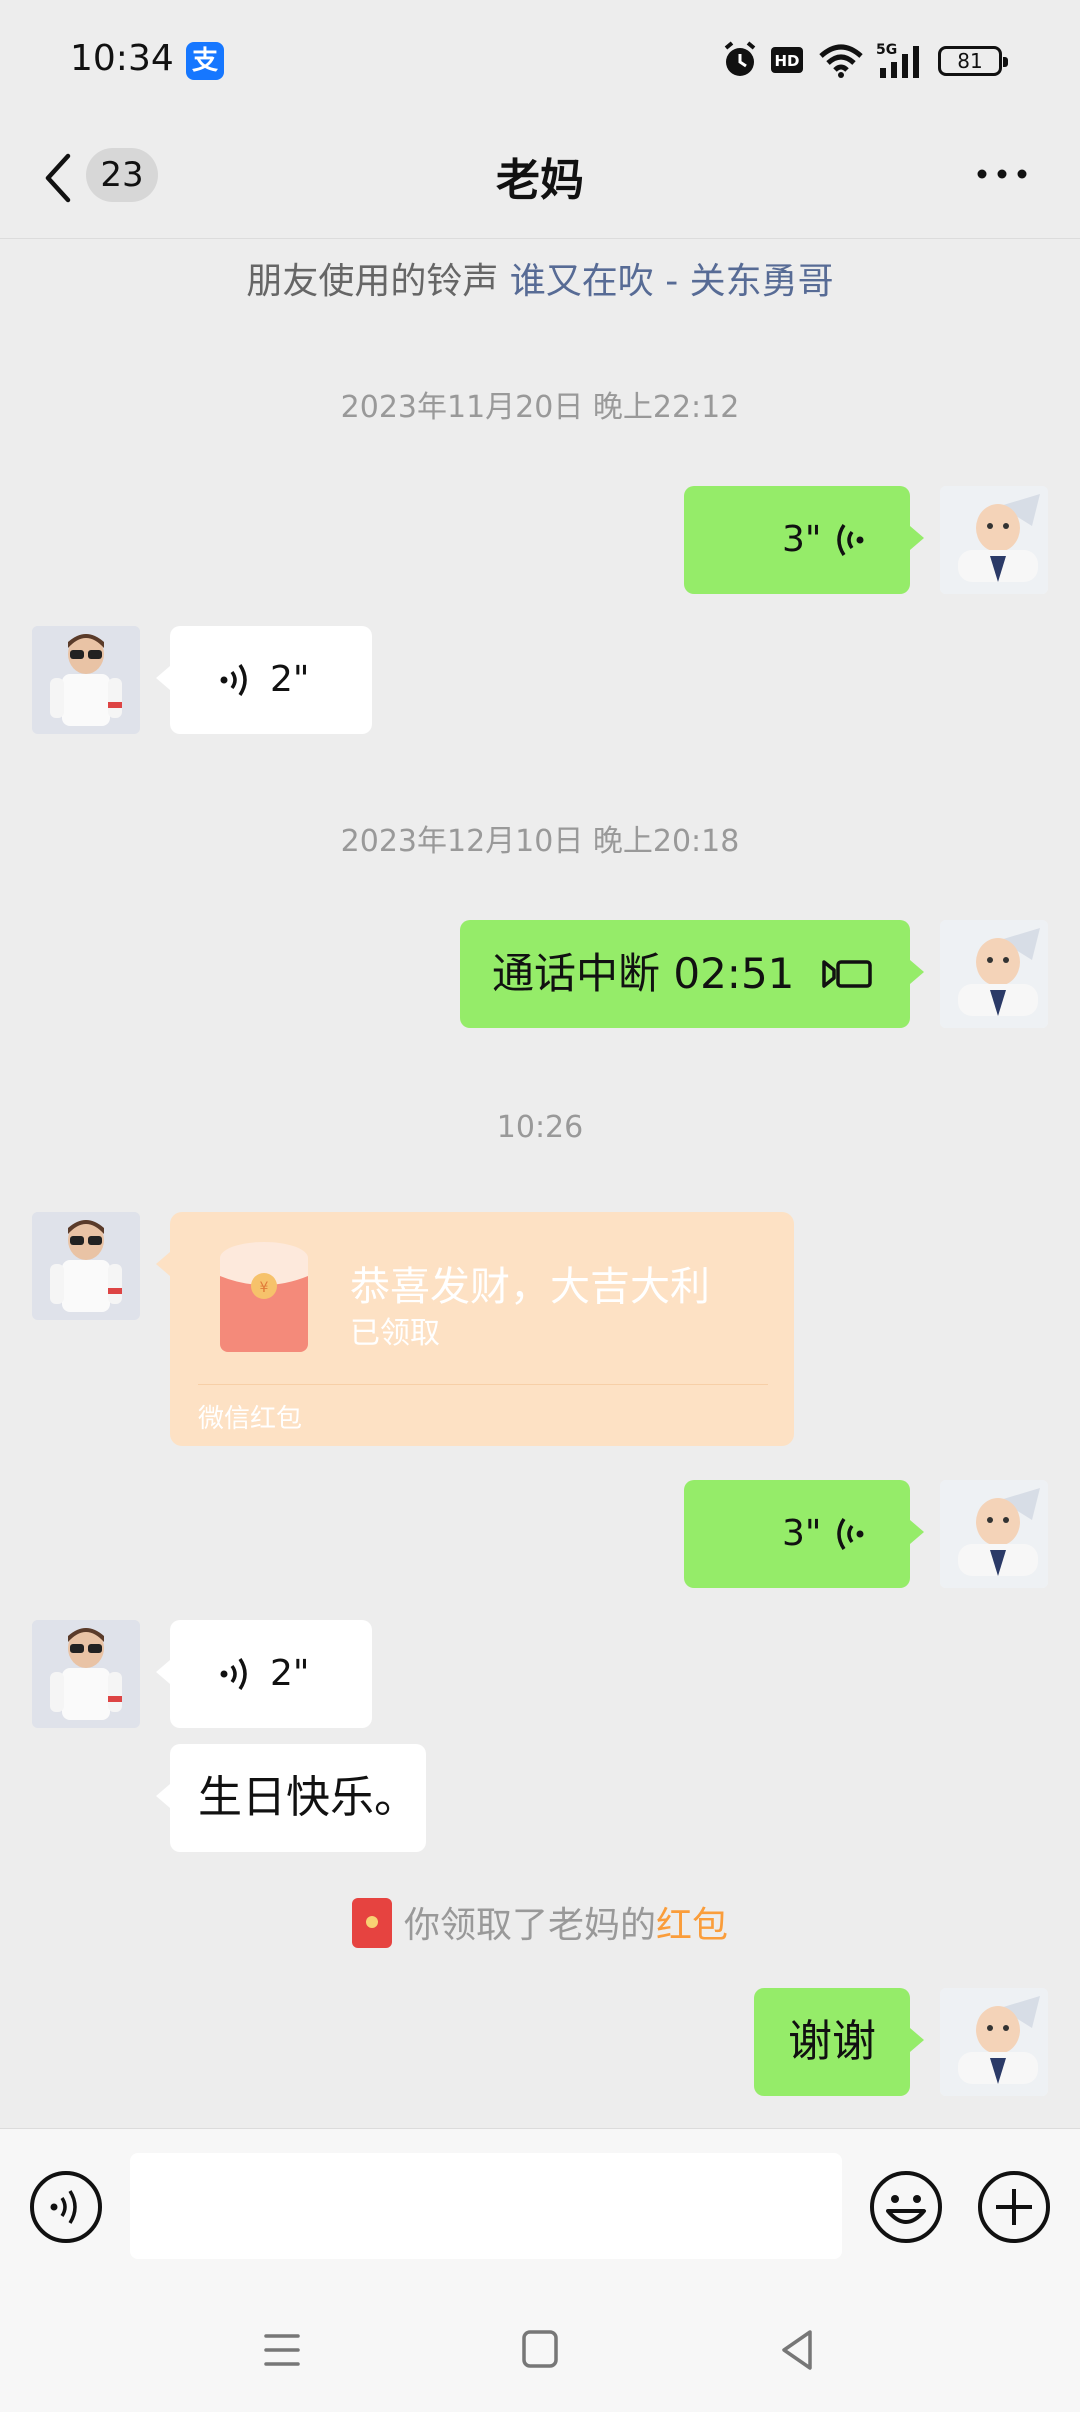 Image resolution: width=1080 pixels, height=2412 pixels. I want to click on red-packet-link: 红包, so click(692, 1925).